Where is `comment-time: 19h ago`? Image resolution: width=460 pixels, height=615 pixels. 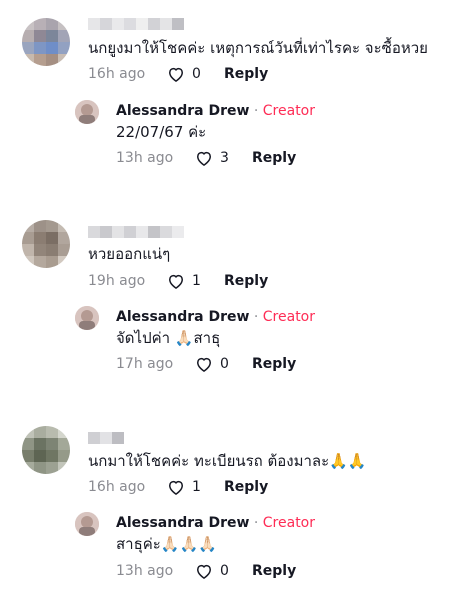
comment-time: 19h ago is located at coordinates (117, 281).